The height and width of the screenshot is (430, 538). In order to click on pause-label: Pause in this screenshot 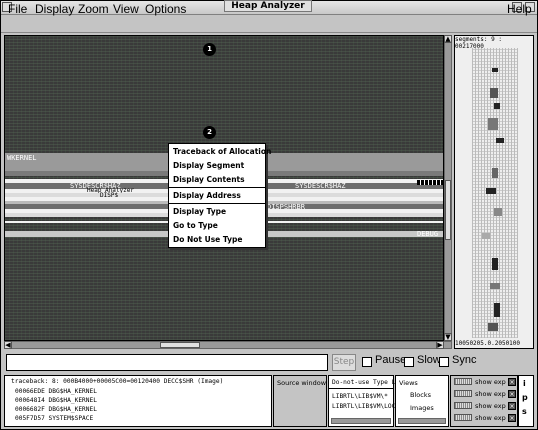, I will do `click(391, 360)`.